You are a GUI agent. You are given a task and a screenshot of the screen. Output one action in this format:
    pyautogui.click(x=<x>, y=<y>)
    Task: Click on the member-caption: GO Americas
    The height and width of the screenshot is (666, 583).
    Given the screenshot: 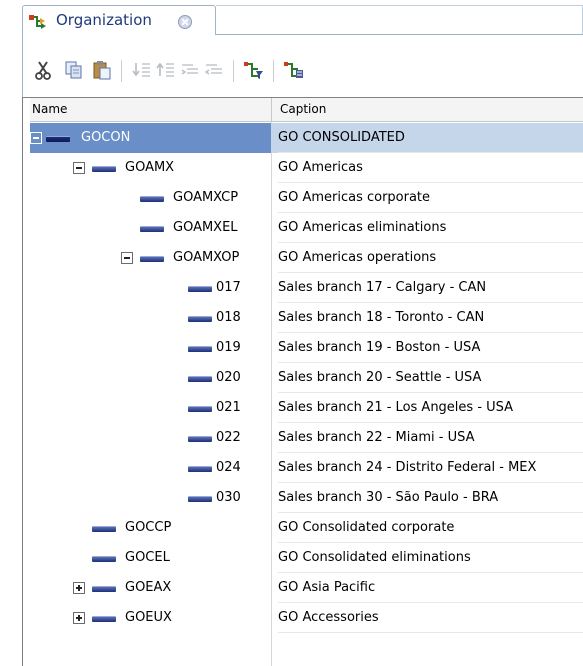 What is the action you would take?
    pyautogui.click(x=320, y=167)
    